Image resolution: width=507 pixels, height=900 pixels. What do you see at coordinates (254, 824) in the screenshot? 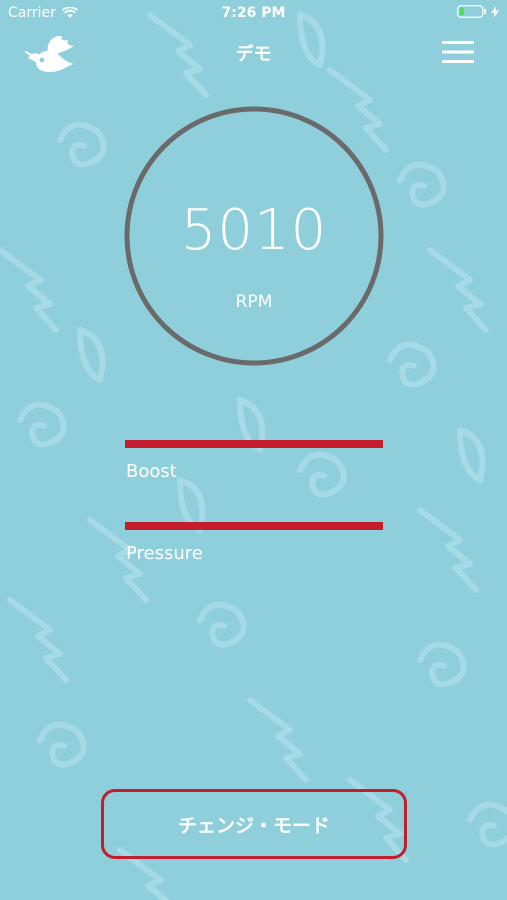
I see `change-mode-button: チェンジ・モード` at bounding box center [254, 824].